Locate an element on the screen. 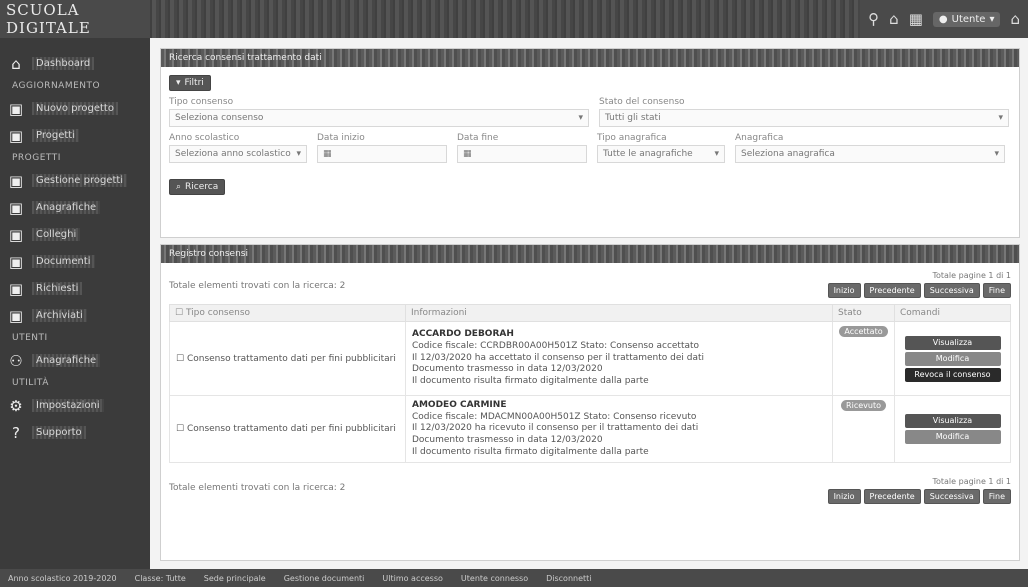 The height and width of the screenshot is (587, 1028). data-inizio-input: ▦ is located at coordinates (382, 154).